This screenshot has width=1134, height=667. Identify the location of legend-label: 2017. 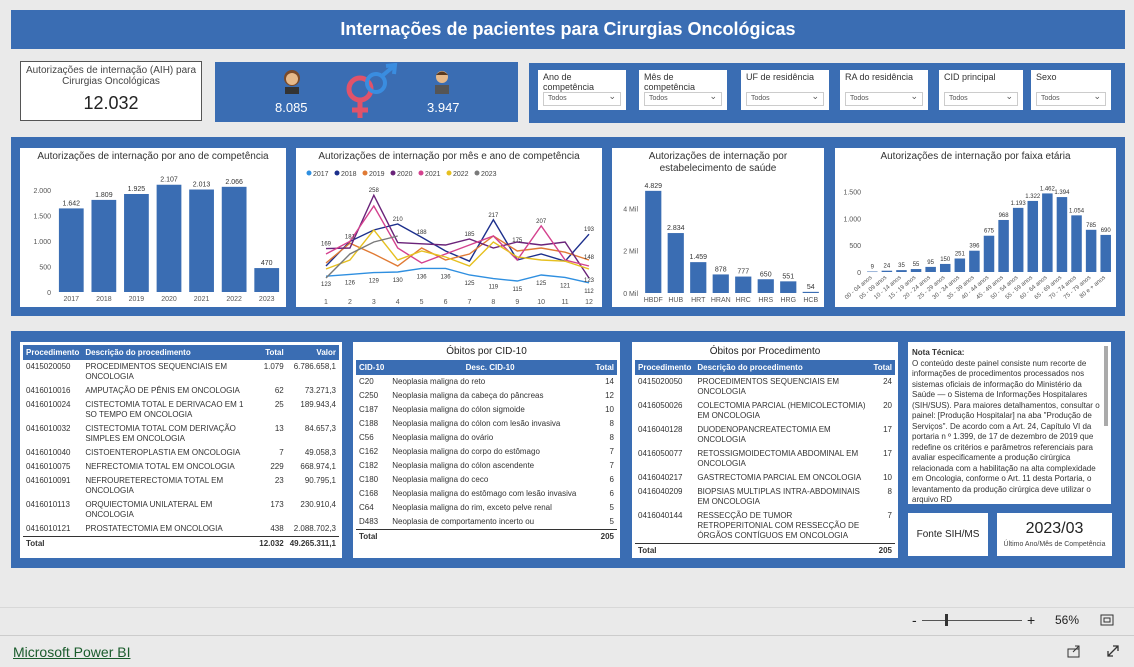
(321, 174).